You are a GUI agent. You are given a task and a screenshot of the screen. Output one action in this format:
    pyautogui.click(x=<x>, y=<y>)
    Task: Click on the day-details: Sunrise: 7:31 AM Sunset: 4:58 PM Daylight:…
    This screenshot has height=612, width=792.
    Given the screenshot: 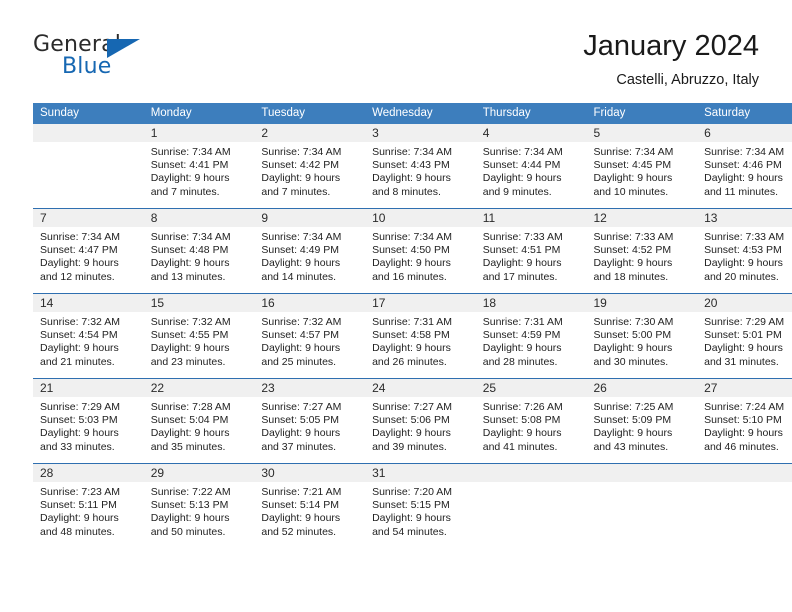 What is the action you would take?
    pyautogui.click(x=420, y=340)
    